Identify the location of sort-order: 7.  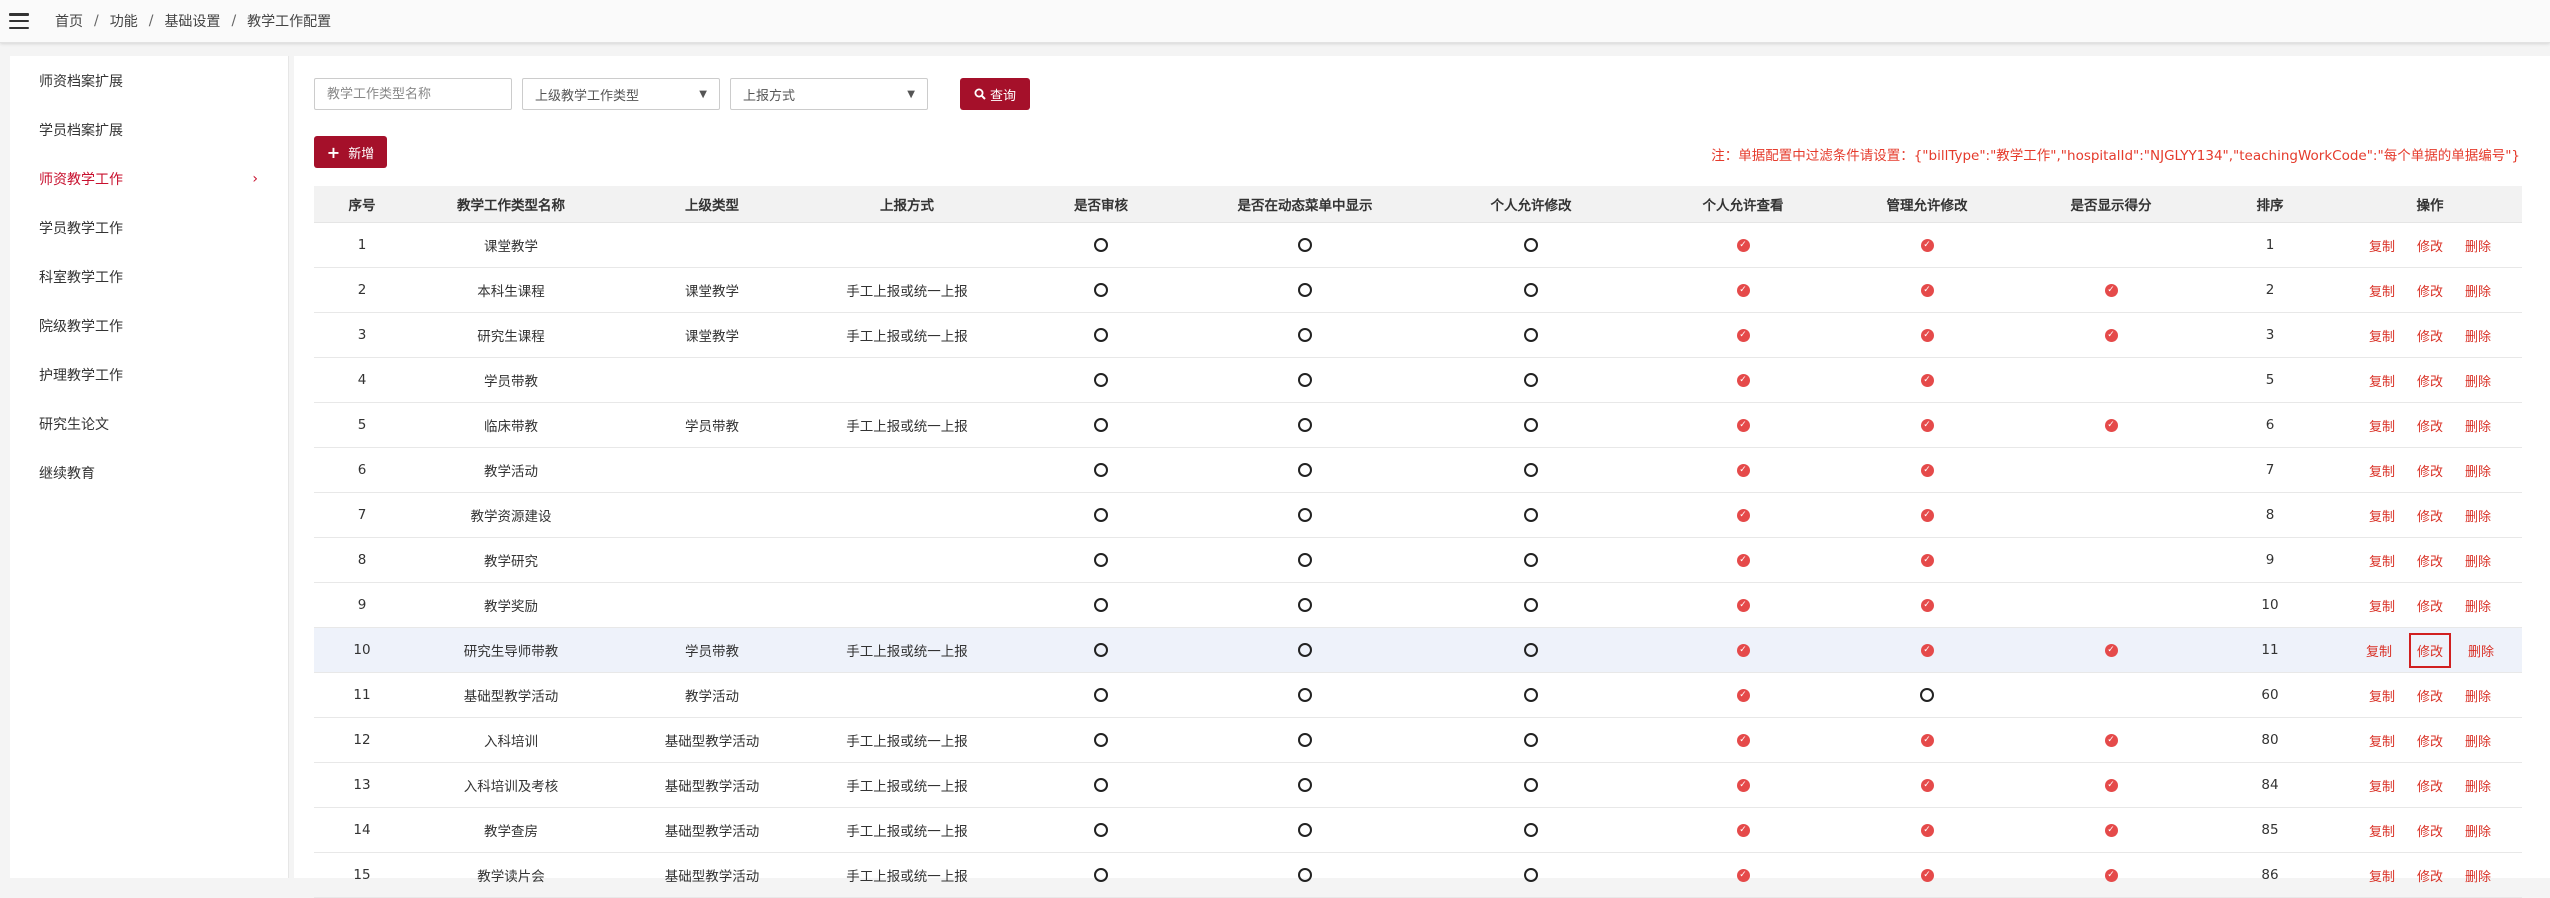
(2270, 470).